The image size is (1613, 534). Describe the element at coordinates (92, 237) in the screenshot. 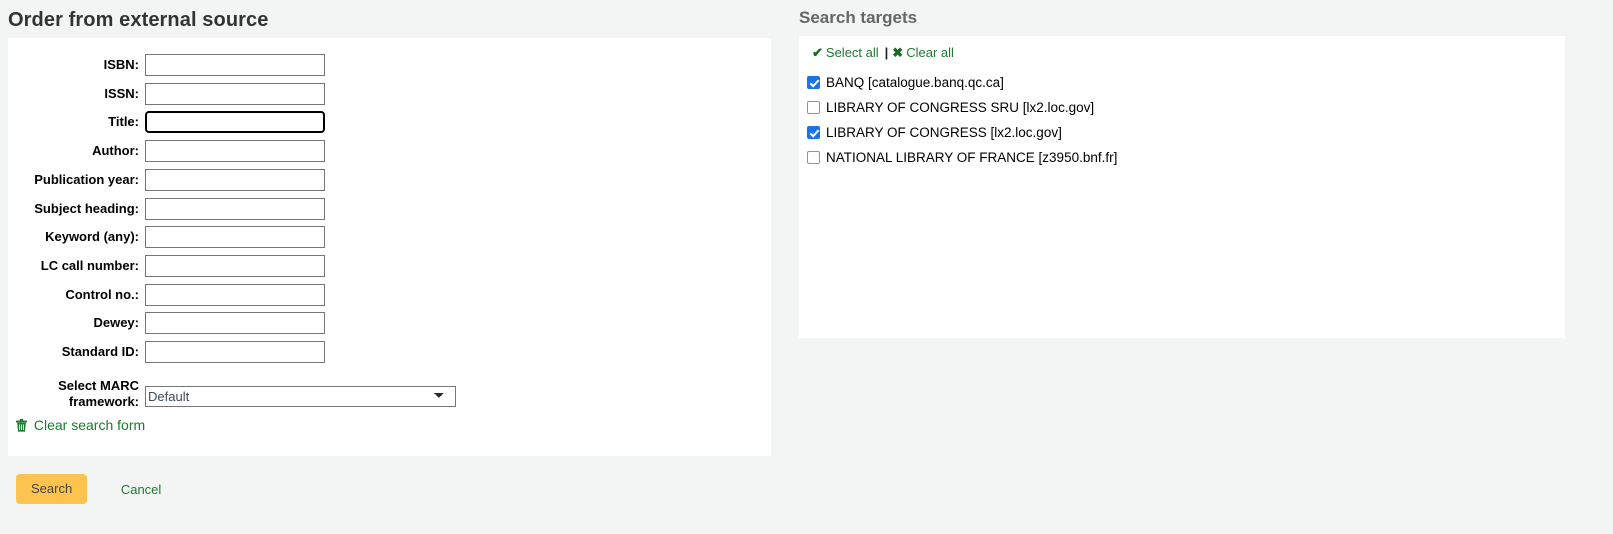

I see `label-keyword-any: Keyword (any):` at that location.